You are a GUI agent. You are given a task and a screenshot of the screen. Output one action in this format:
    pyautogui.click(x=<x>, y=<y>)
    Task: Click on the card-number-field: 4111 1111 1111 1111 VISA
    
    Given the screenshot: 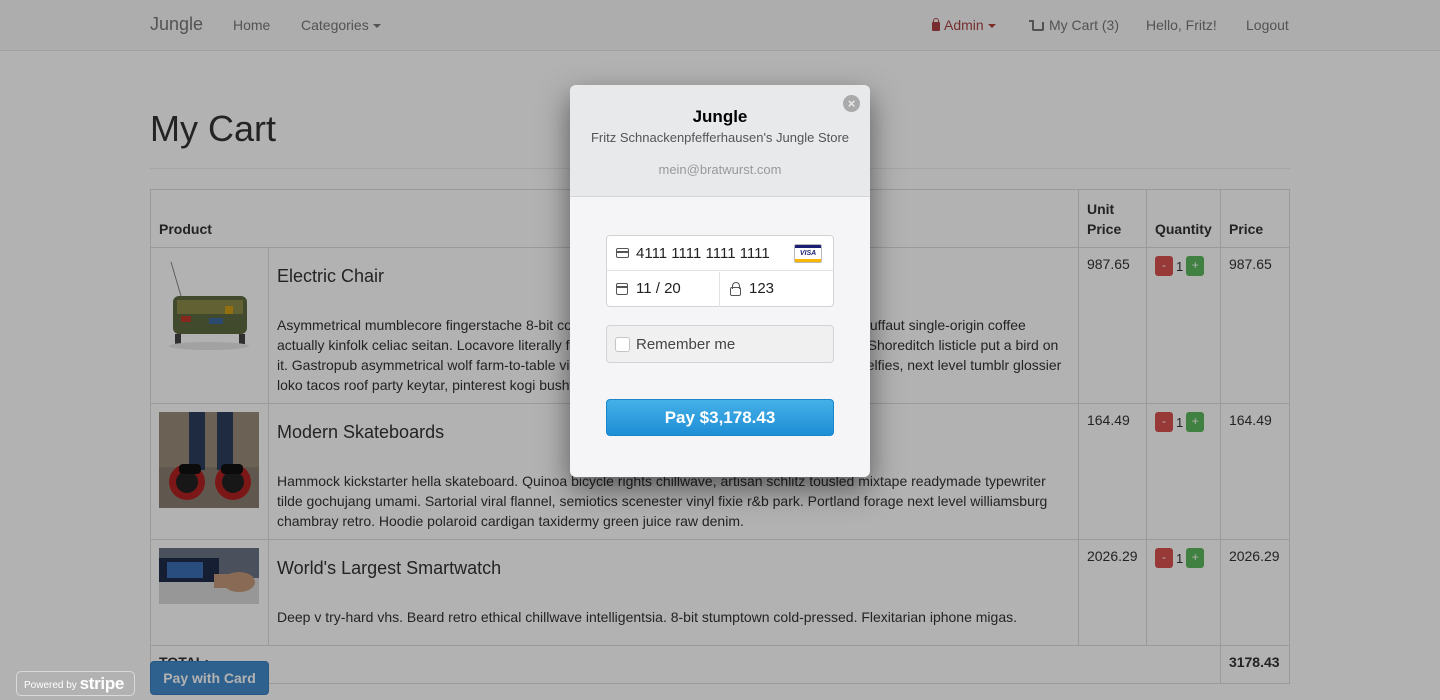 What is the action you would take?
    pyautogui.click(x=720, y=253)
    